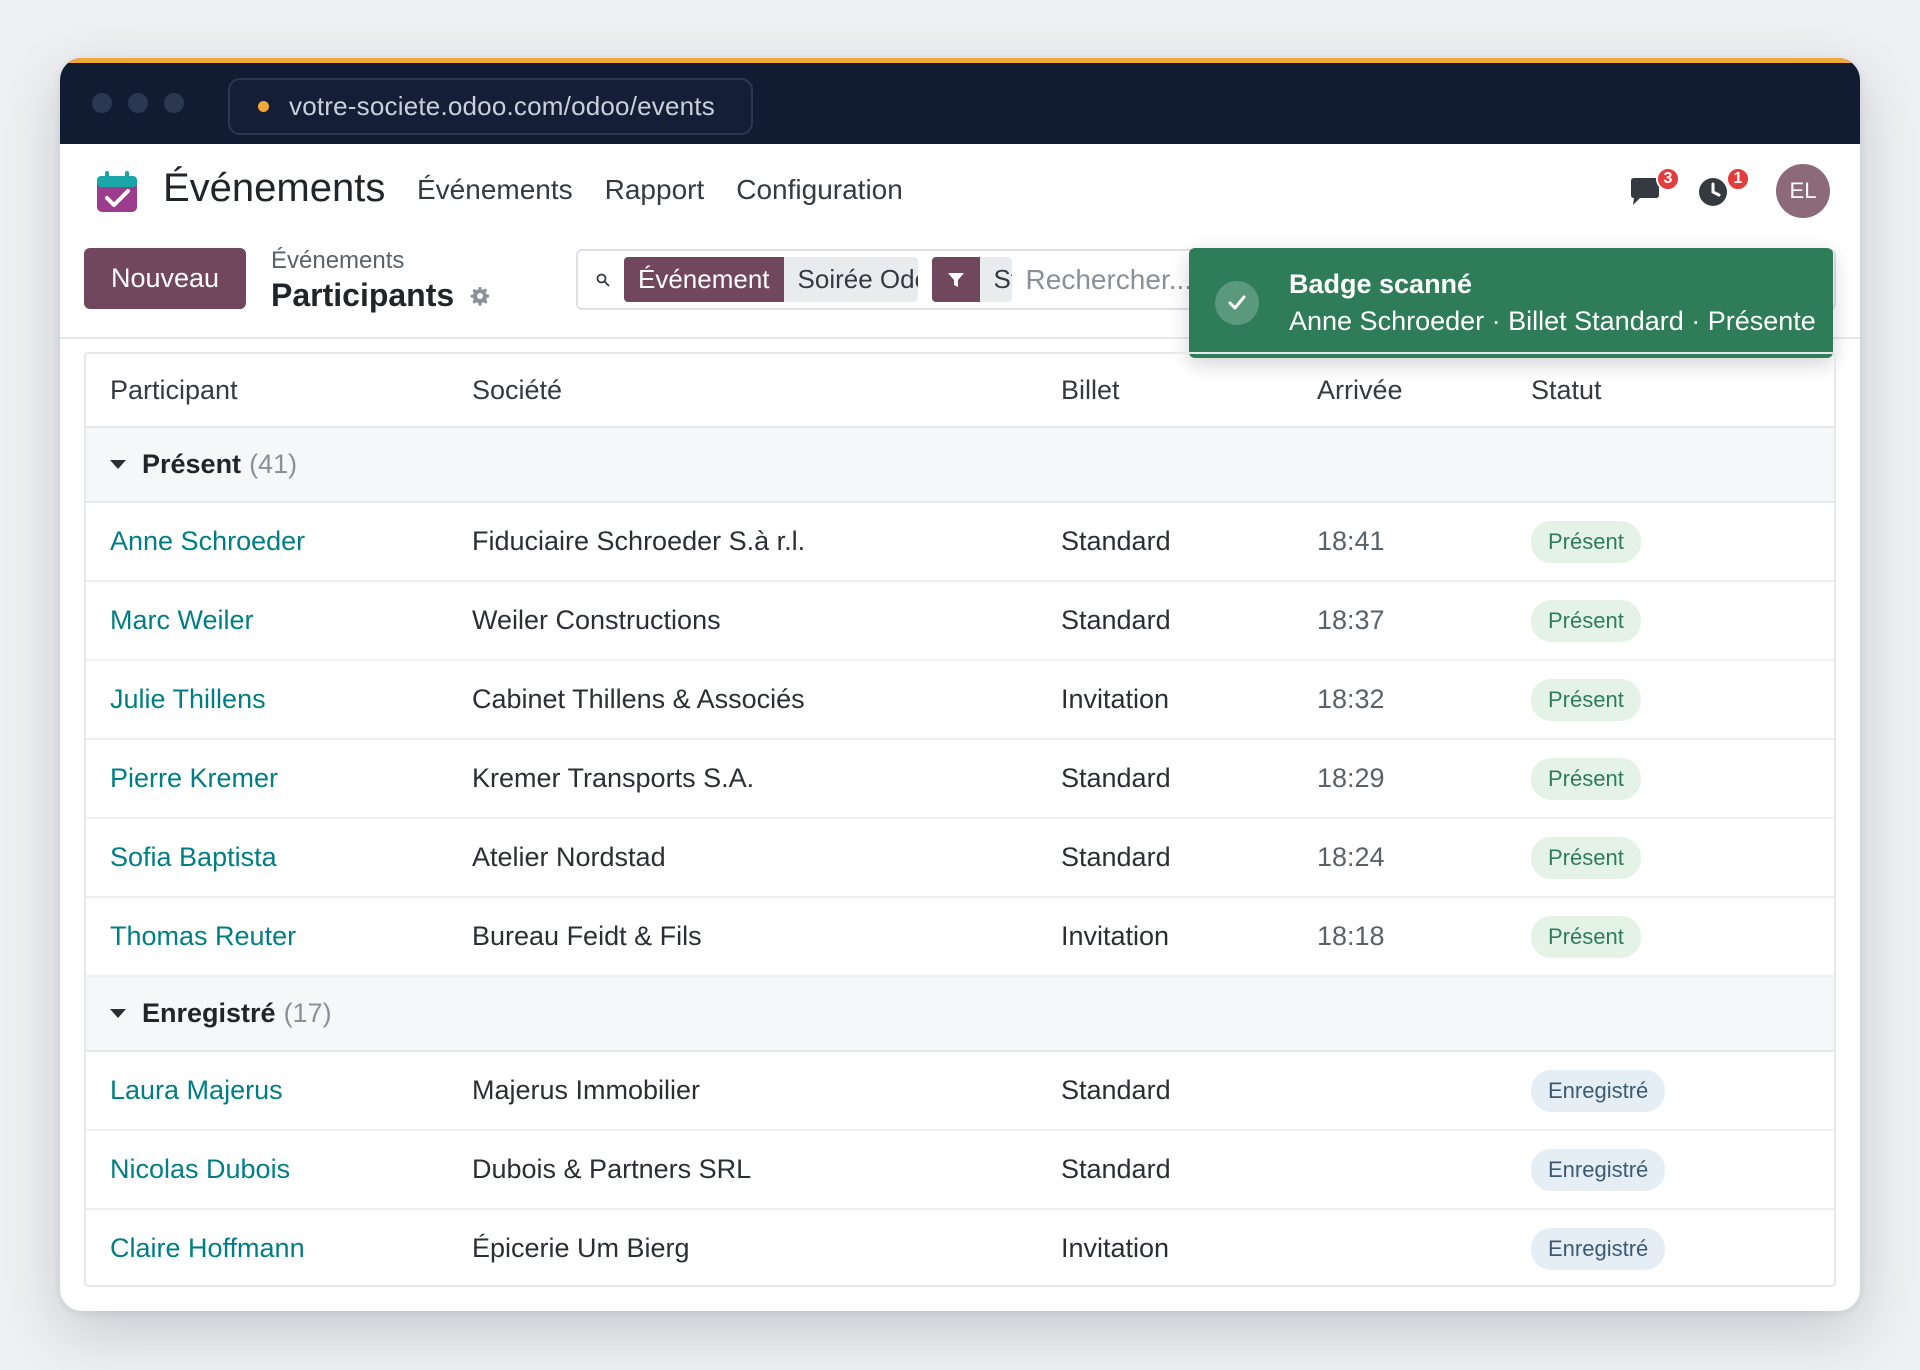 This screenshot has height=1370, width=1920. Describe the element at coordinates (196, 1090) in the screenshot. I see `attendee-name: Laura Majerus` at that location.